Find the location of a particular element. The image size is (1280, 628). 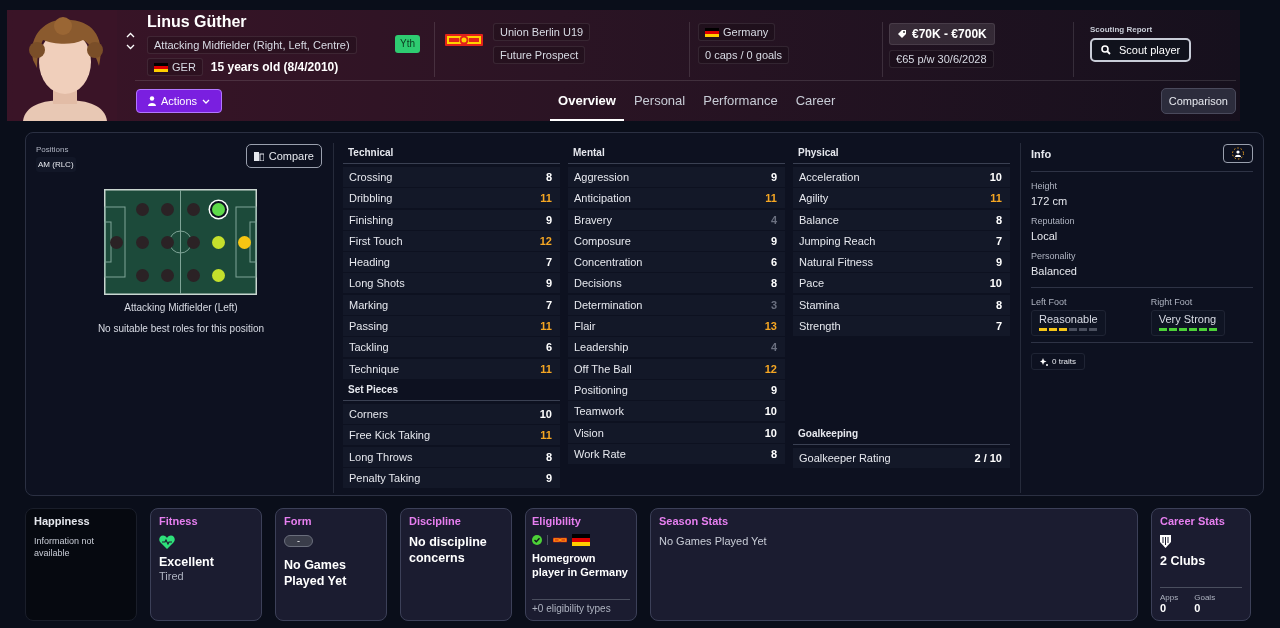

nation-code: GER is located at coordinates (175, 67).